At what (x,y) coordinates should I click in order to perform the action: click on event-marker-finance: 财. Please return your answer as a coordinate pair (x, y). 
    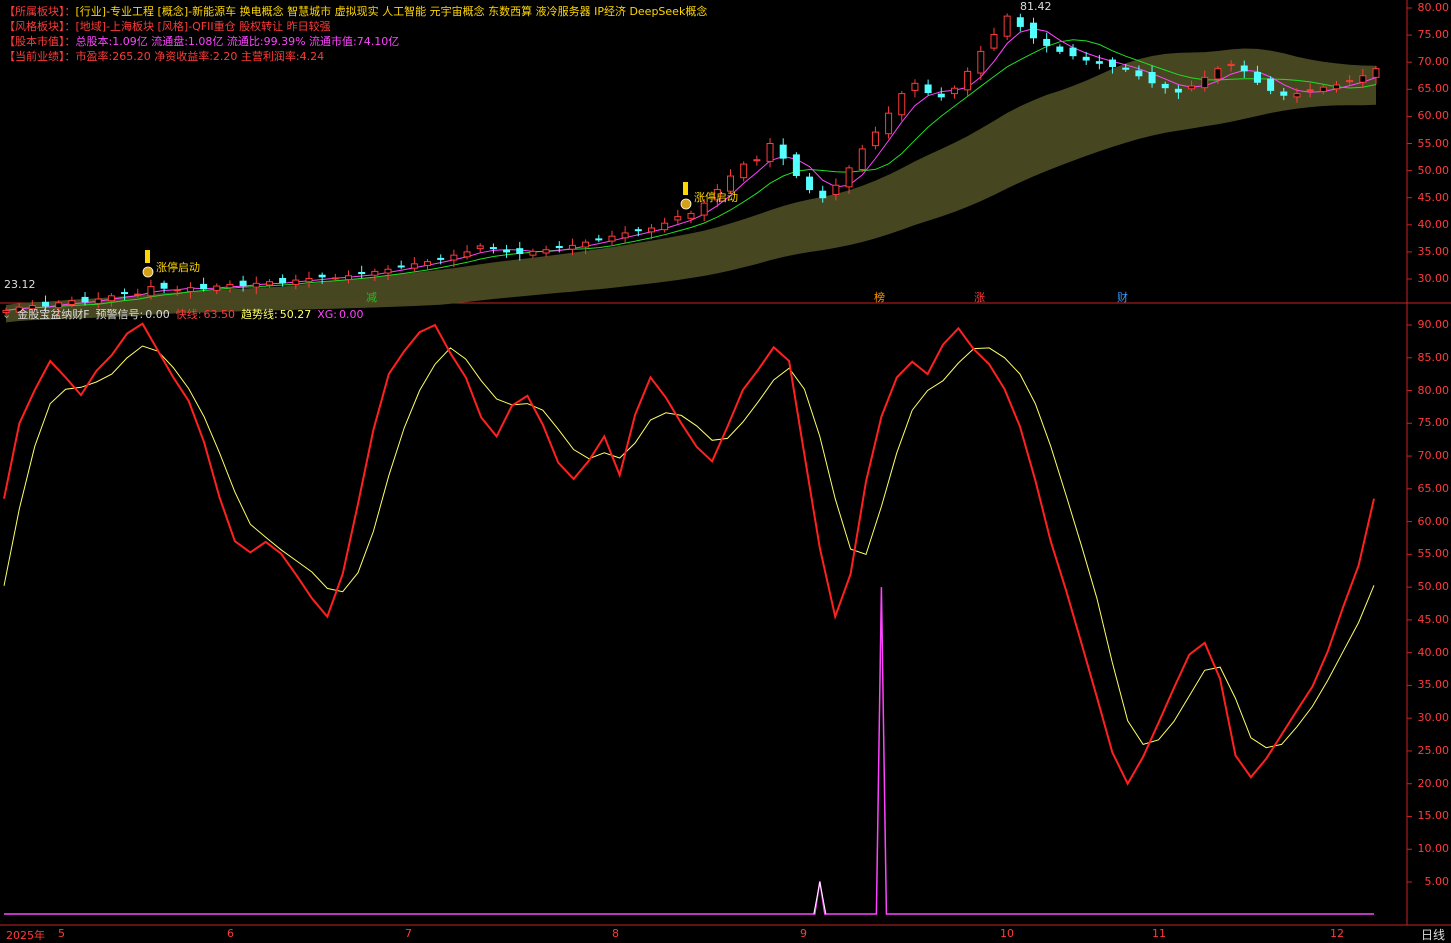
    Looking at the image, I should click on (1122, 297).